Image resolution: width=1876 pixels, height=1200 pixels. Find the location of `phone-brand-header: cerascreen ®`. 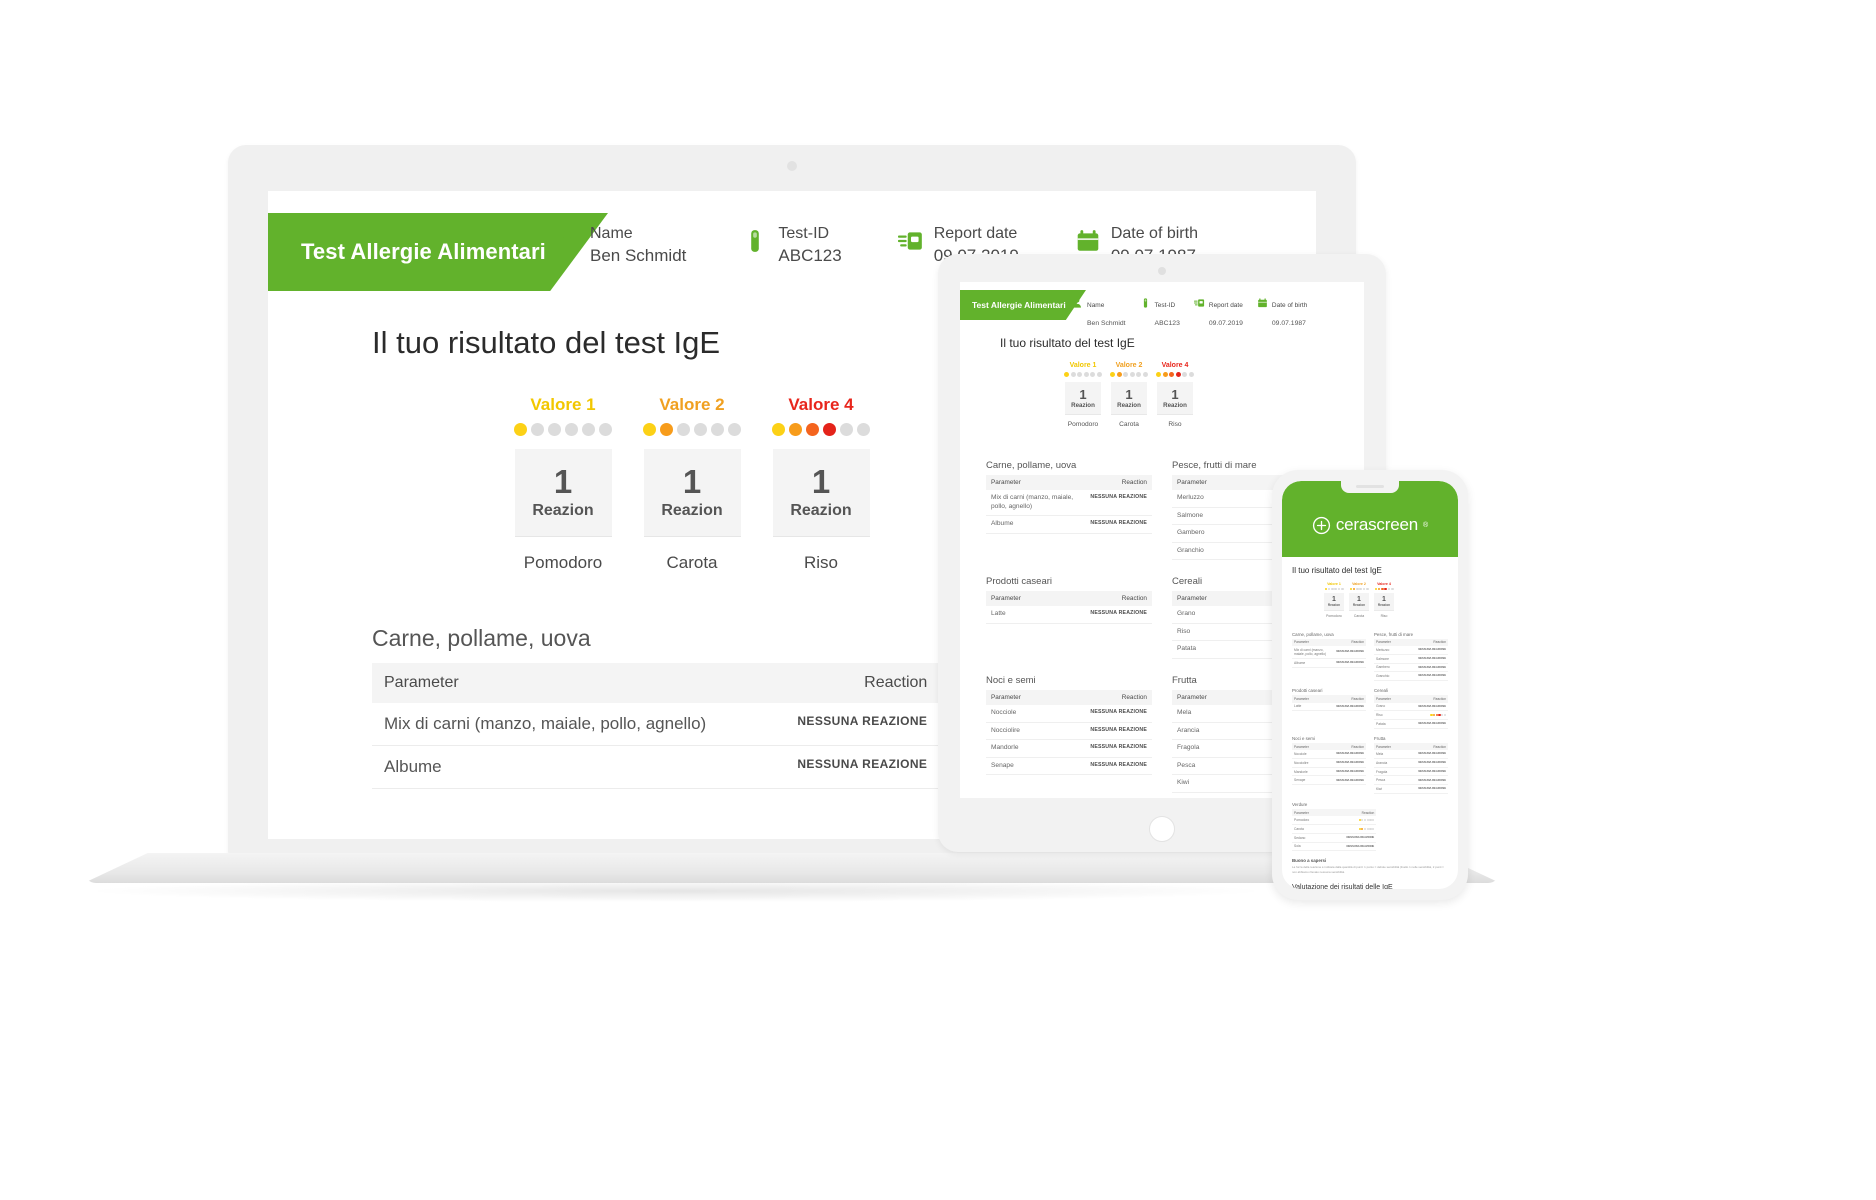

phone-brand-header: cerascreen ® is located at coordinates (1370, 519).